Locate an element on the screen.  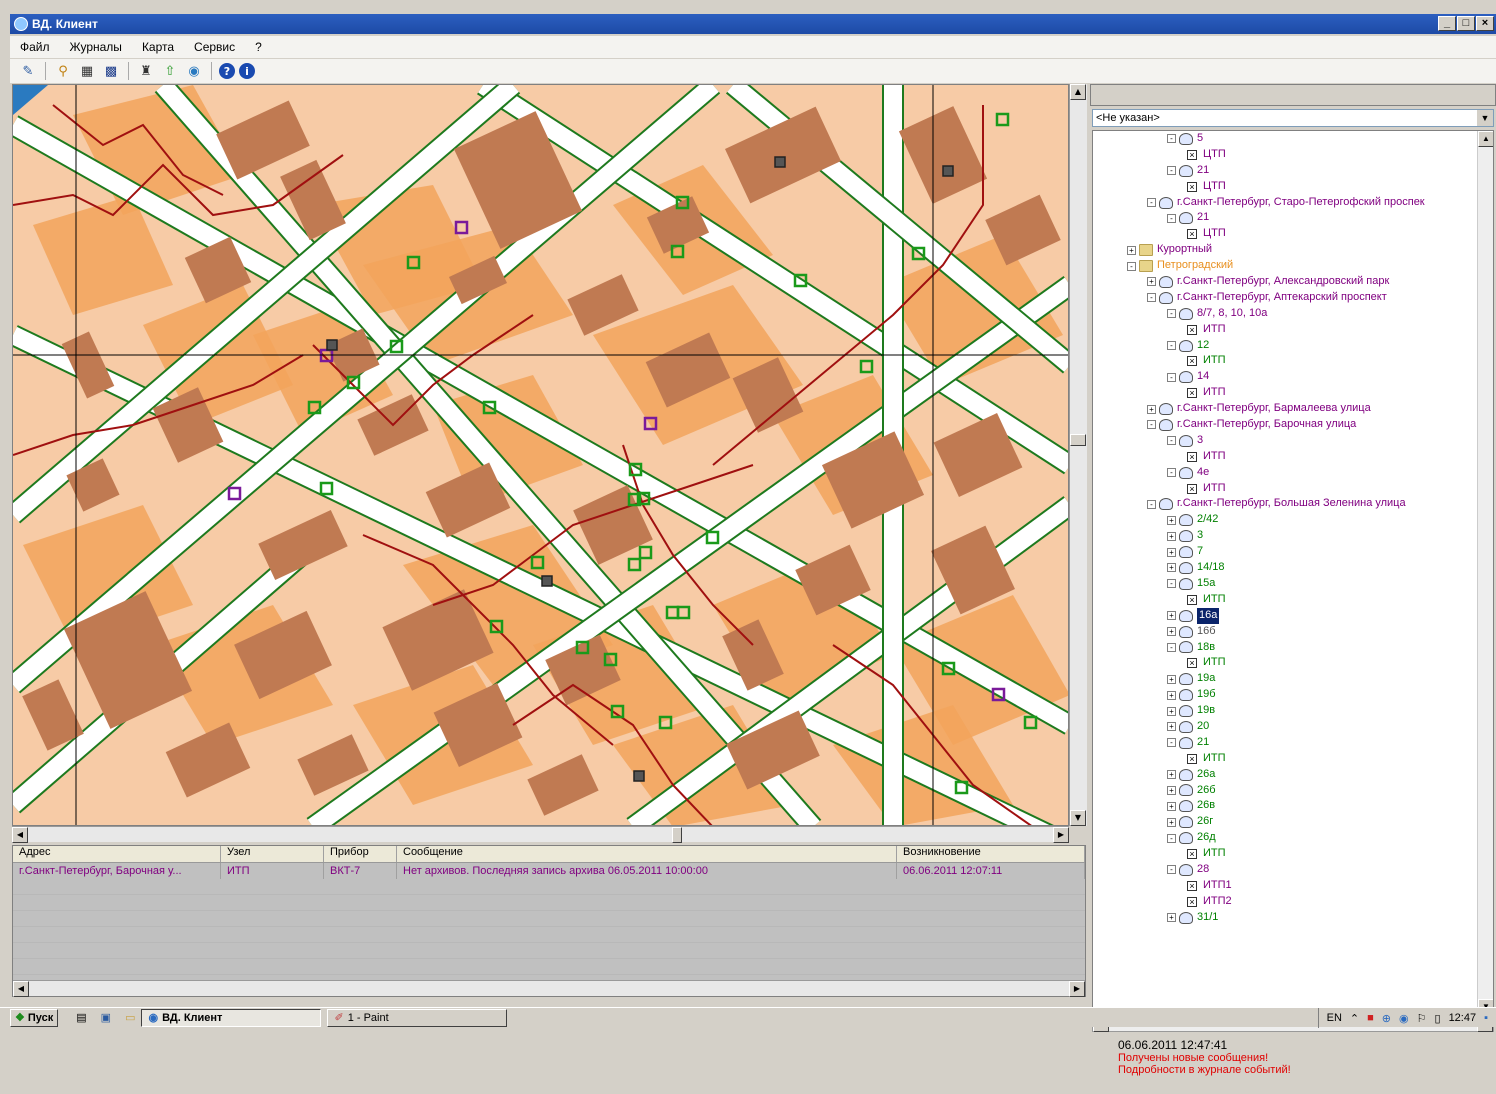
tree-node: +14/18 is located at coordinates (1293, 568).